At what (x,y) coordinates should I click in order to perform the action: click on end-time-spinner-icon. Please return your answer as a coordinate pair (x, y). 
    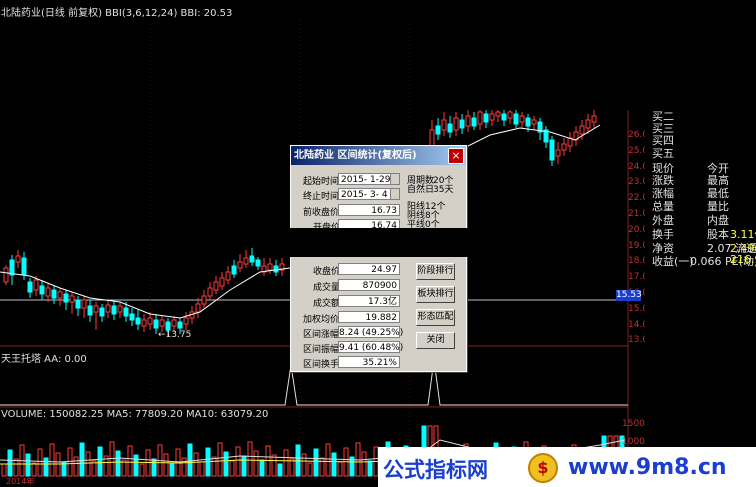
    Looking at the image, I should click on (394, 194).